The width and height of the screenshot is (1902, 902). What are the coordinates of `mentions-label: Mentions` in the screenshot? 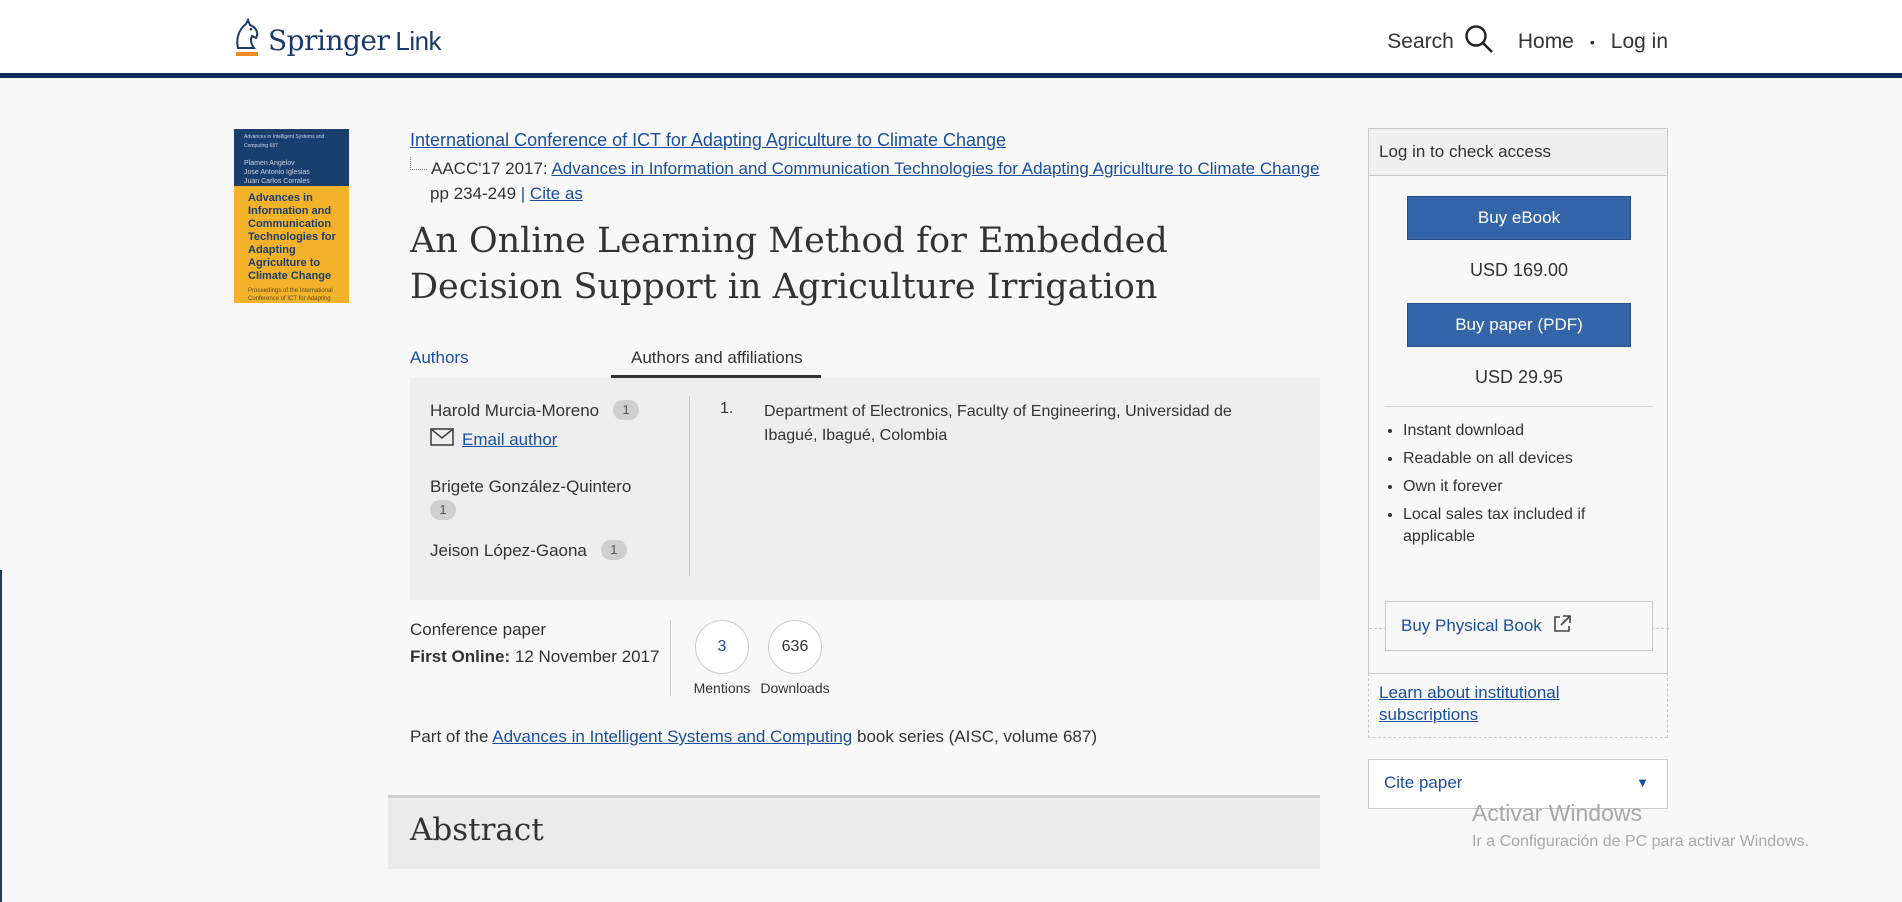 It's located at (722, 688).